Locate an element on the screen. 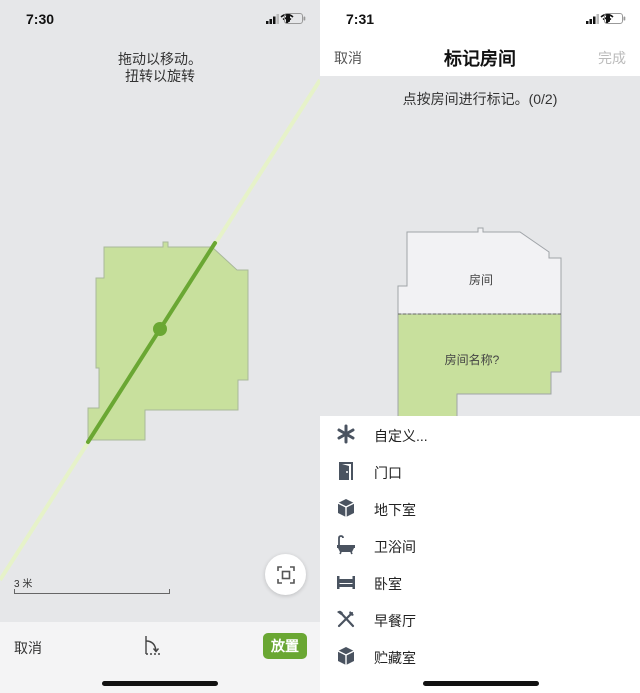 The height and width of the screenshot is (693, 640). cancel-button: 取消 is located at coordinates (28, 648).